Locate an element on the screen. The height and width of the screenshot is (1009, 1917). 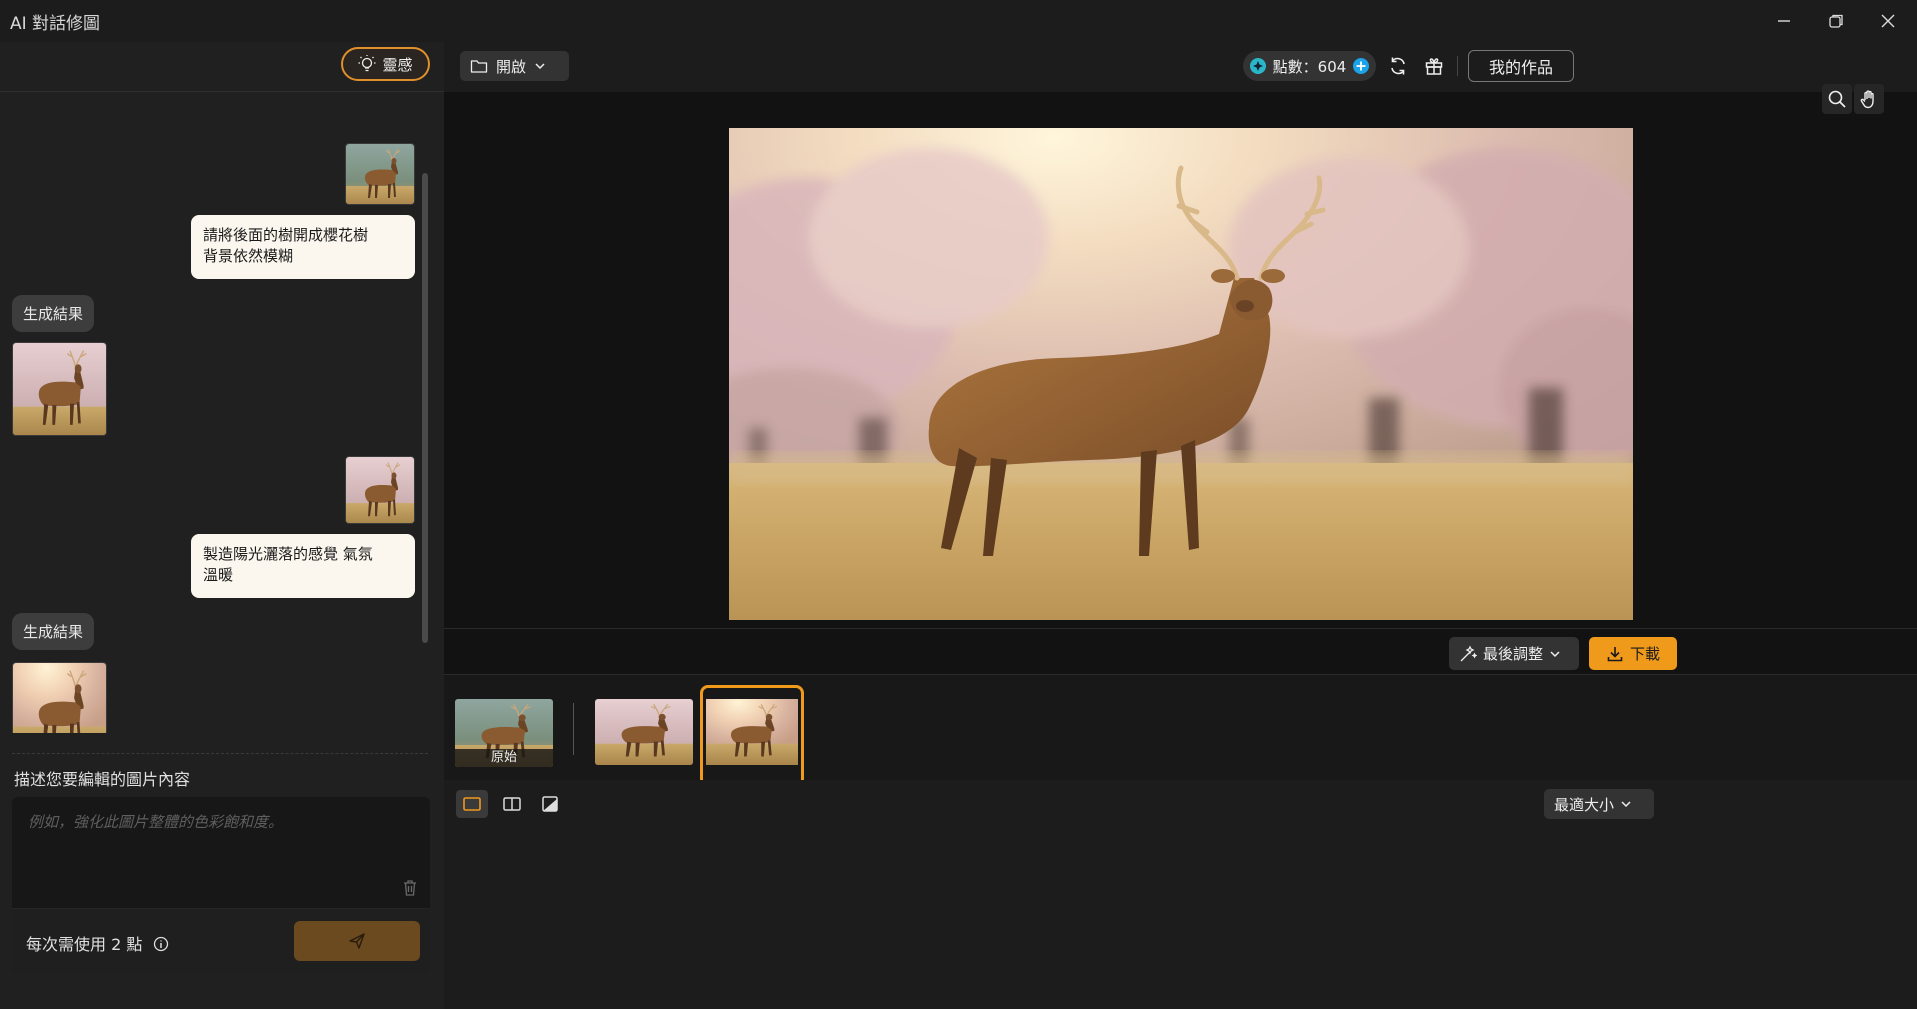
points-text: 點數：604 is located at coordinates (1309, 66).